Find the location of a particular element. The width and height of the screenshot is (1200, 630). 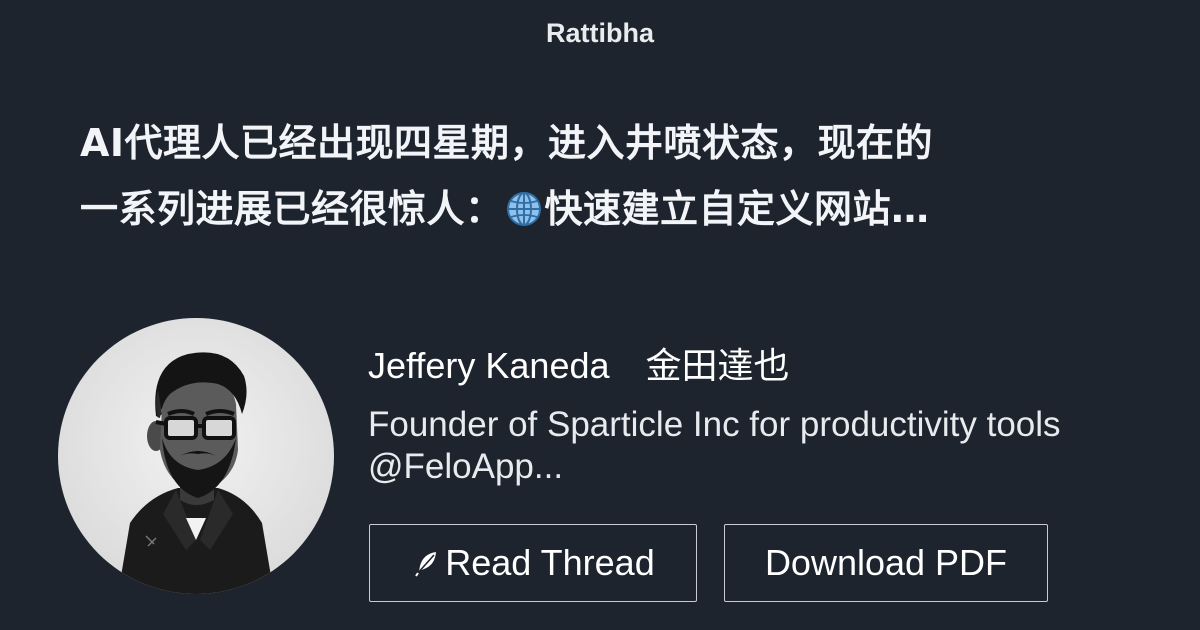

download-pdf-button: Download PDF is located at coordinates (886, 563).